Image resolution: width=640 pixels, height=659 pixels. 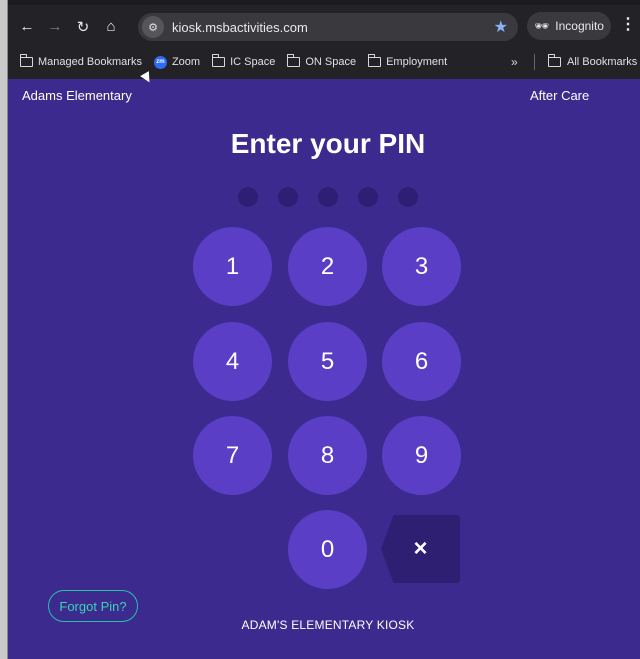 What do you see at coordinates (55, 27) in the screenshot?
I see `forward-arrow-icon: →` at bounding box center [55, 27].